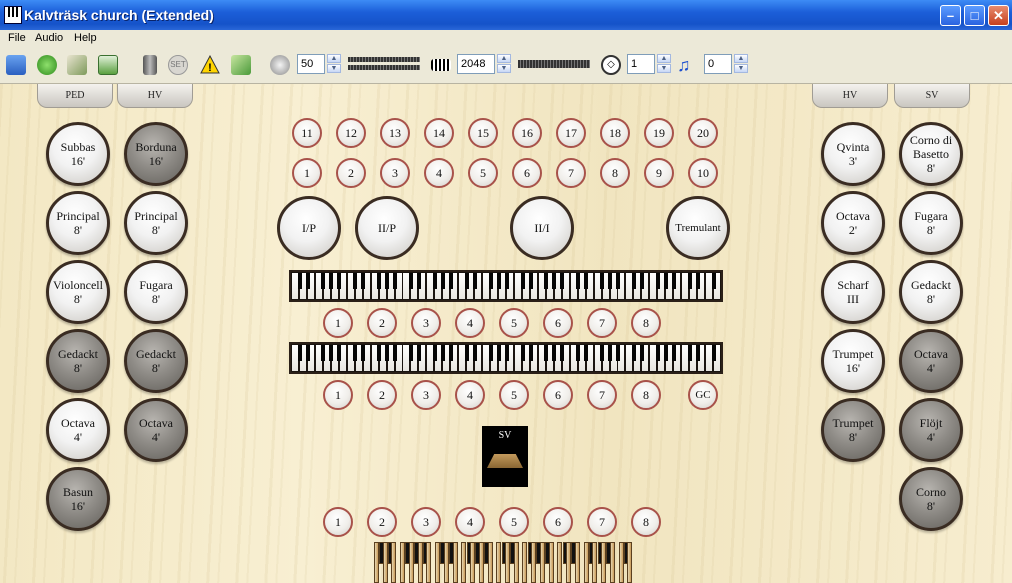 Image resolution: width=1012 pixels, height=583 pixels. I want to click on close-button: ✕, so click(998, 15).